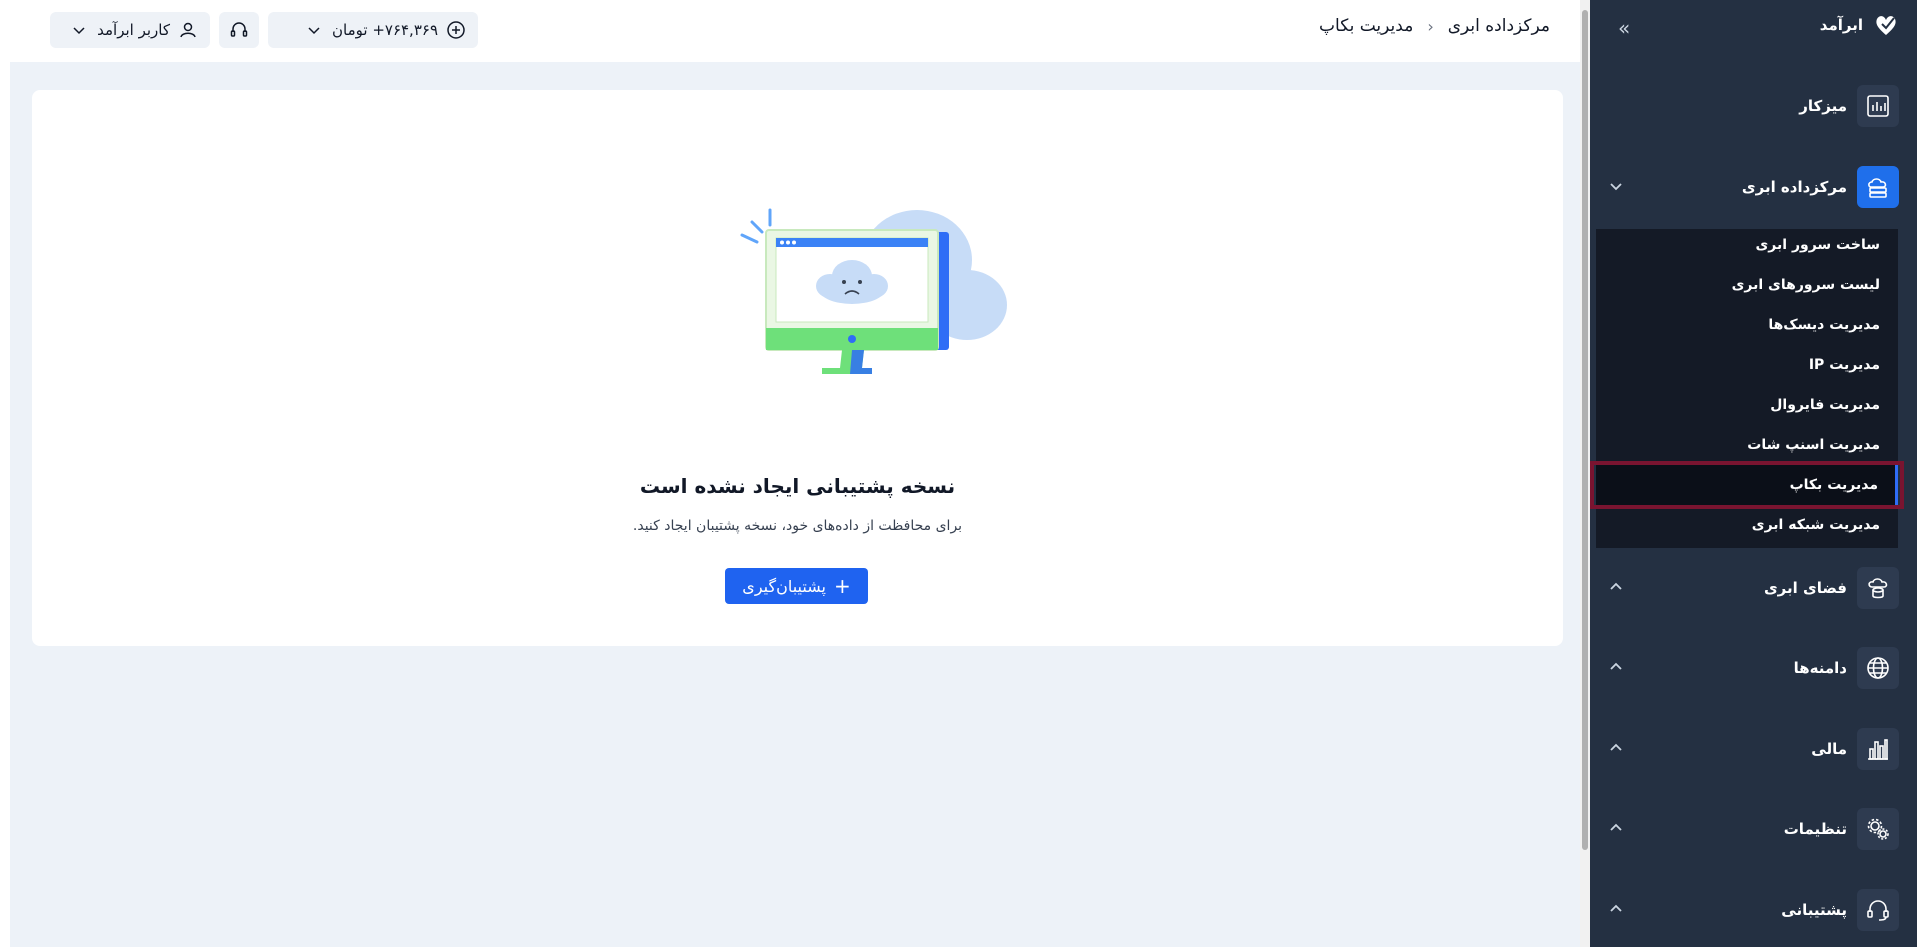  What do you see at coordinates (1806, 285) in the screenshot?
I see `submenu-item-server-list: لیست سرورهای ابری` at bounding box center [1806, 285].